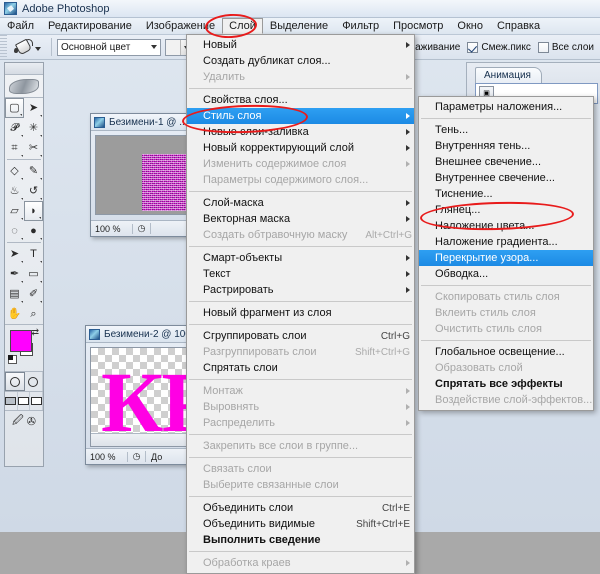  Describe the element at coordinates (300, 313) in the screenshot. I see `menu-item: Новый фрагмент из слоя` at that location.